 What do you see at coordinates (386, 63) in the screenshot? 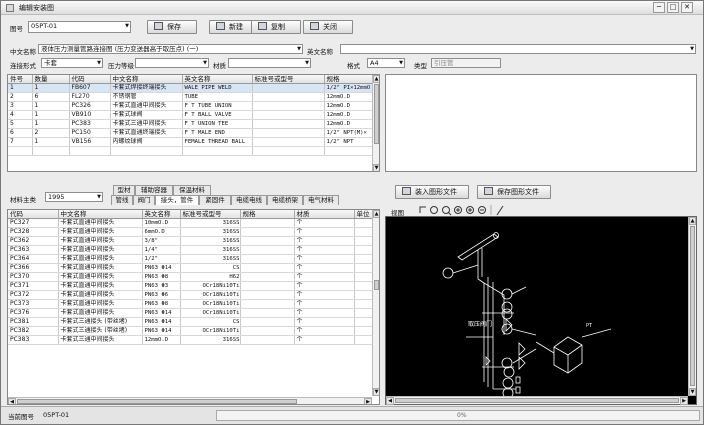
I see `format-select: A4 ▼` at bounding box center [386, 63].